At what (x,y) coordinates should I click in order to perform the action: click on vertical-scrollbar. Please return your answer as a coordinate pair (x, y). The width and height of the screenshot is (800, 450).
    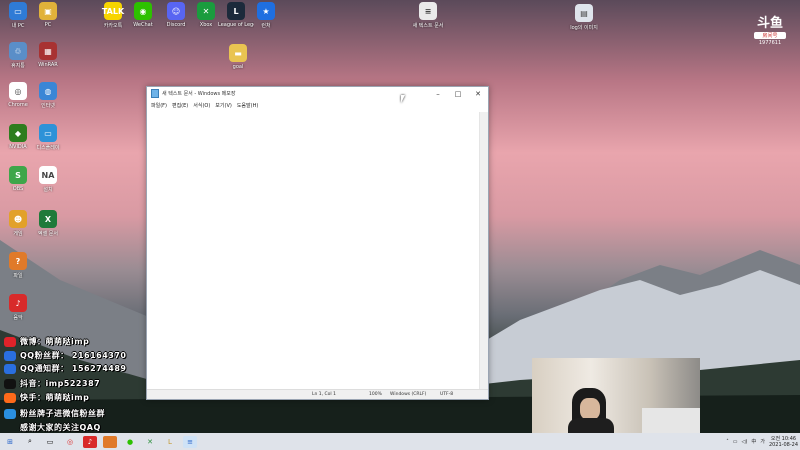
    Looking at the image, I should click on (483, 251).